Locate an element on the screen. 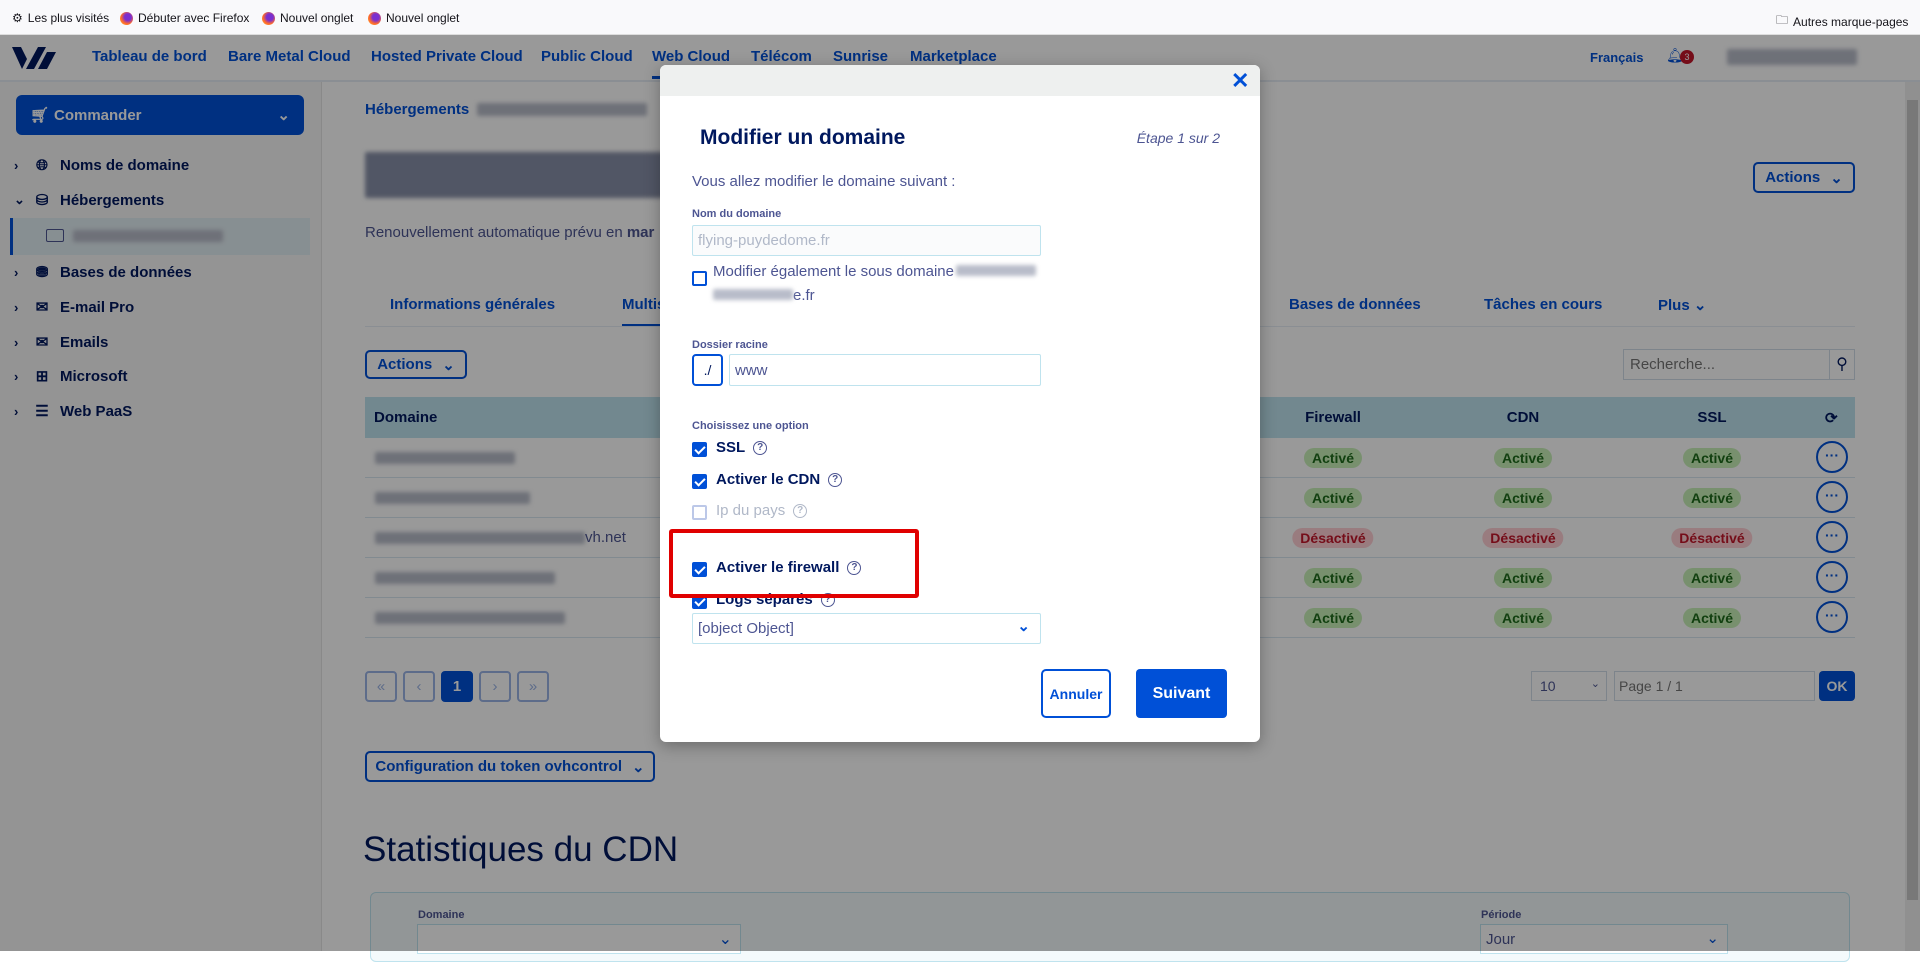 The image size is (1920, 962). logs-select-value: [object Object] is located at coordinates (746, 628).